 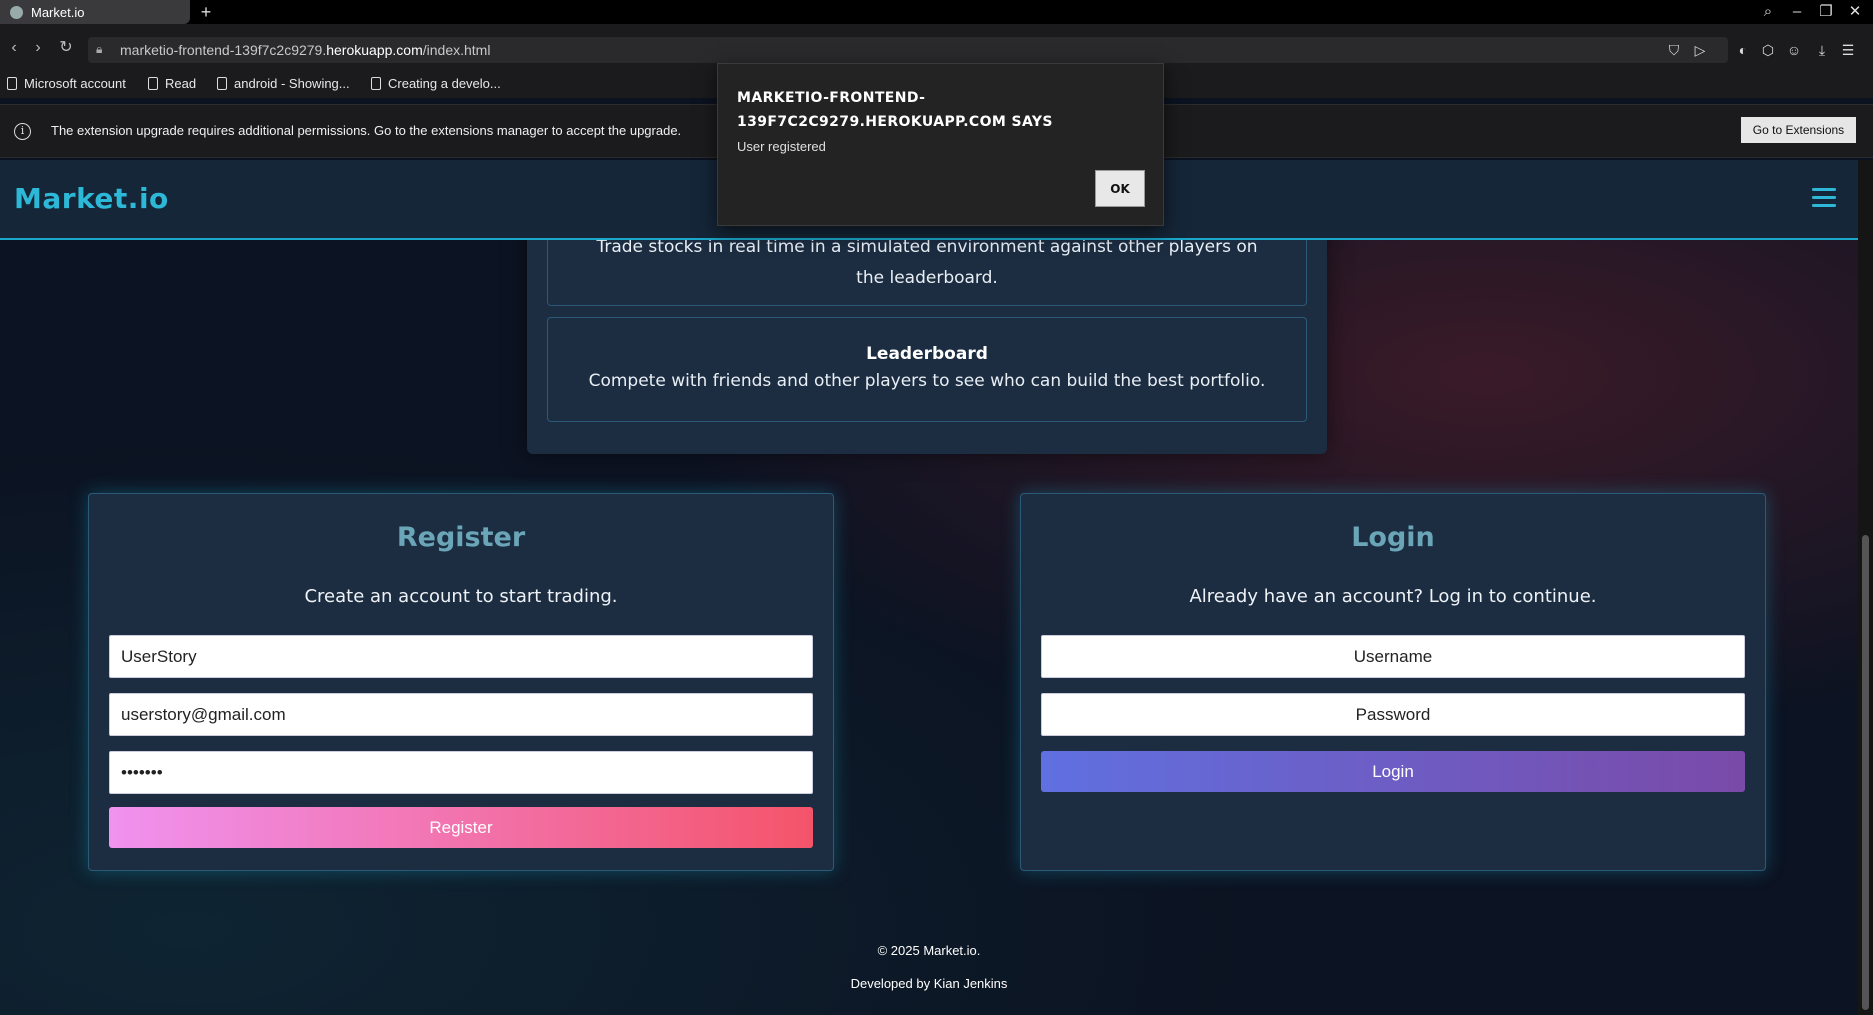 What do you see at coordinates (461, 596) in the screenshot?
I see `register-subtitle: Create an account to start trading.` at bounding box center [461, 596].